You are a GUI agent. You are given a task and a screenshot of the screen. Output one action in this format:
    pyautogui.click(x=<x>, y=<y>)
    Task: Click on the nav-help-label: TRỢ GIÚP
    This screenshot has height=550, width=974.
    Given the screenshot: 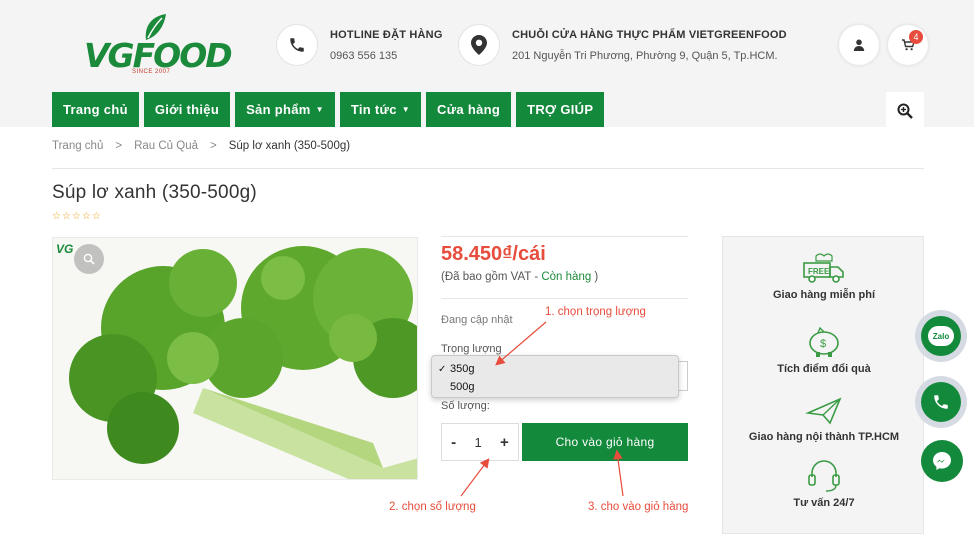 What is the action you would take?
    pyautogui.click(x=560, y=109)
    